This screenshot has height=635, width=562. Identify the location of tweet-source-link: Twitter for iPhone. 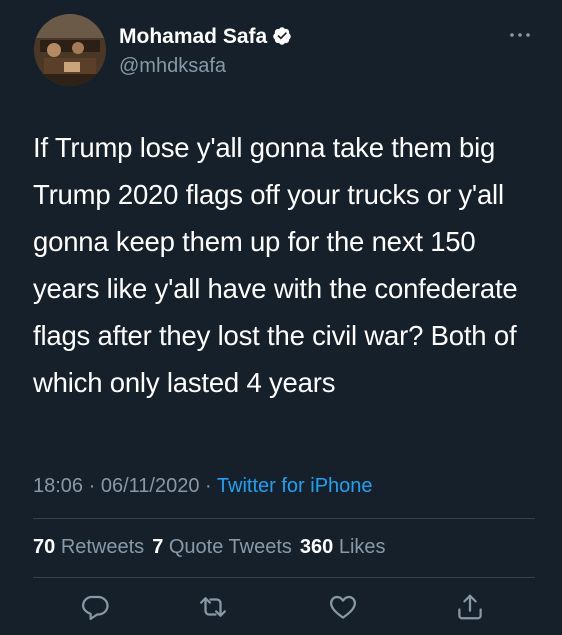
(295, 486).